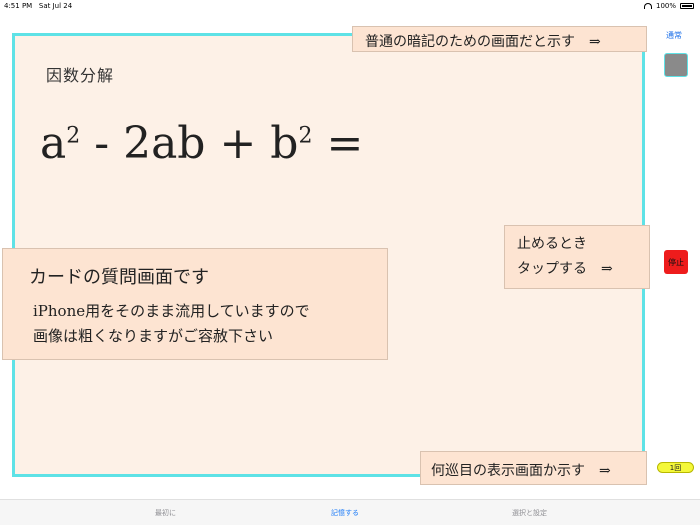 The width and height of the screenshot is (700, 525). What do you see at coordinates (647, 6) in the screenshot?
I see `wifi-icon` at bounding box center [647, 6].